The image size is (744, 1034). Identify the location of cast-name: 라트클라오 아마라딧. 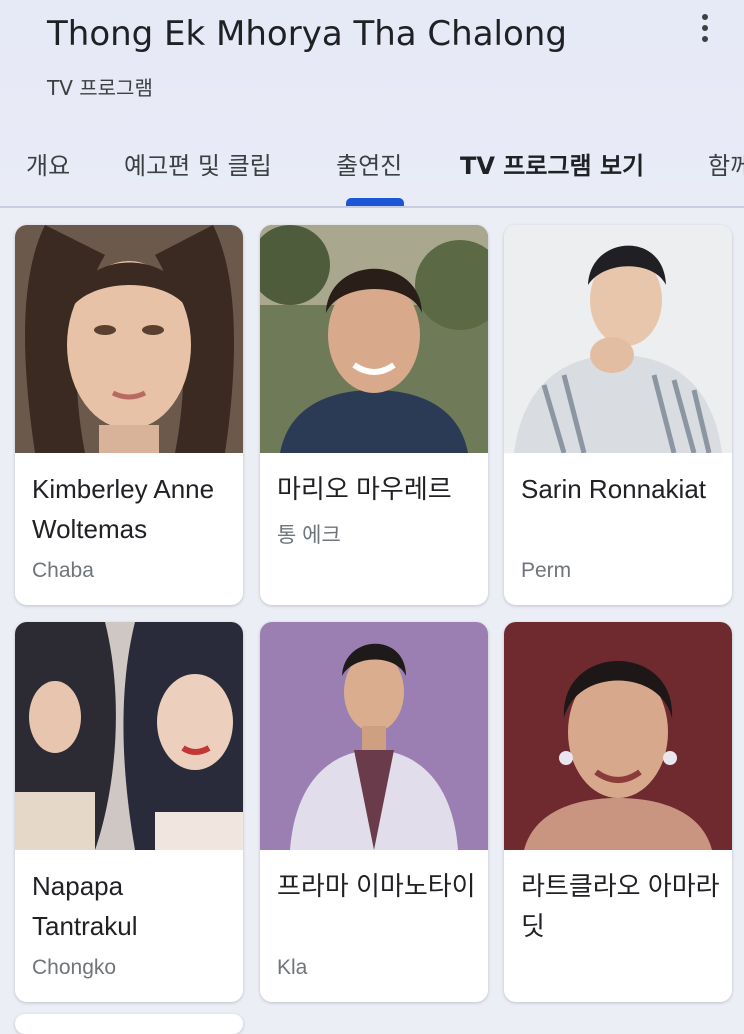
(620, 906).